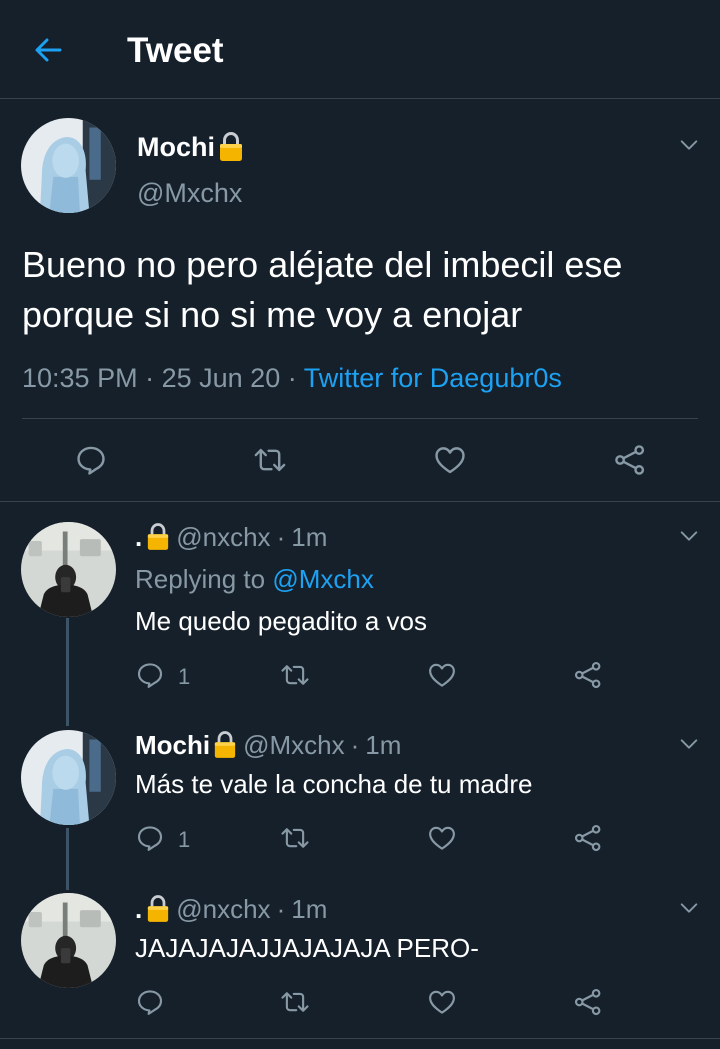 This screenshot has width=720, height=1049. I want to click on back-arrow-icon, so click(48, 50).